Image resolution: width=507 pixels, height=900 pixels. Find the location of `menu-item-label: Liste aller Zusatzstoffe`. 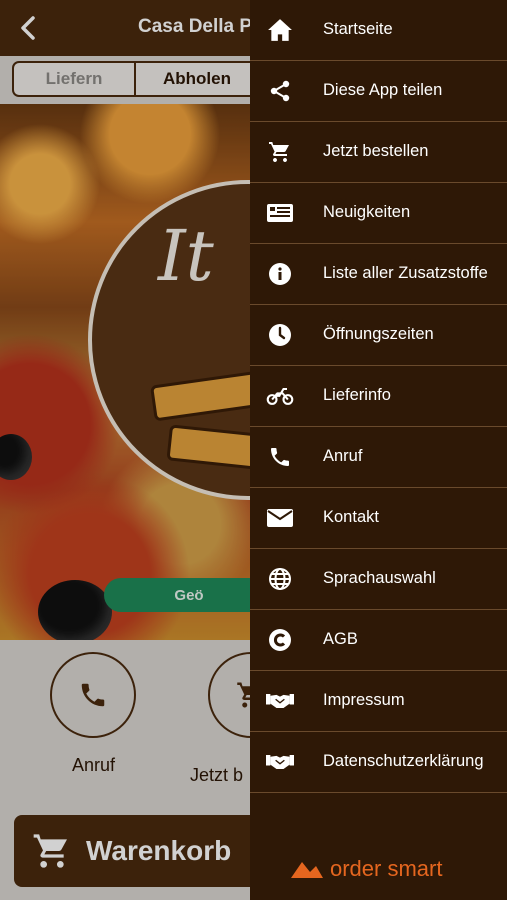

menu-item-label: Liste aller Zusatzstoffe is located at coordinates (405, 273).